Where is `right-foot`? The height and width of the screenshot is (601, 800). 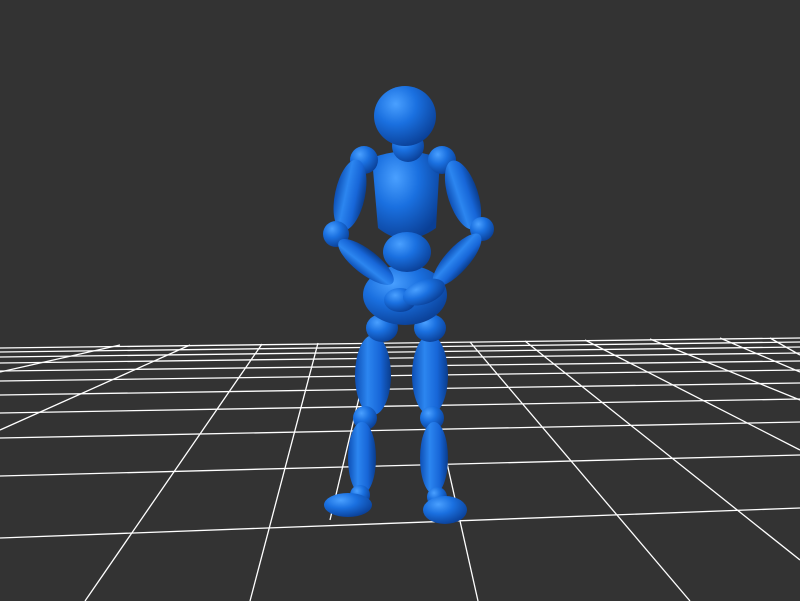 right-foot is located at coordinates (445, 510).